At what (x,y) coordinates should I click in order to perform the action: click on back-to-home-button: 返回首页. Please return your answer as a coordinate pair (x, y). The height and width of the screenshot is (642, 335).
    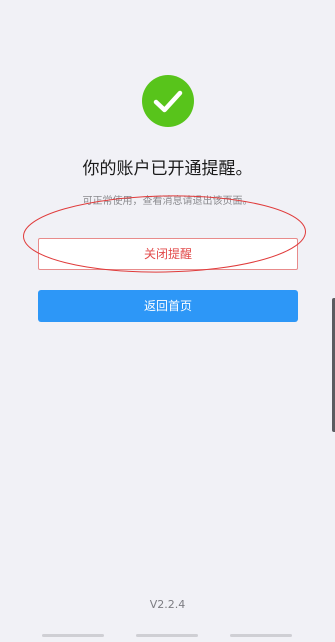
    Looking at the image, I should click on (168, 306).